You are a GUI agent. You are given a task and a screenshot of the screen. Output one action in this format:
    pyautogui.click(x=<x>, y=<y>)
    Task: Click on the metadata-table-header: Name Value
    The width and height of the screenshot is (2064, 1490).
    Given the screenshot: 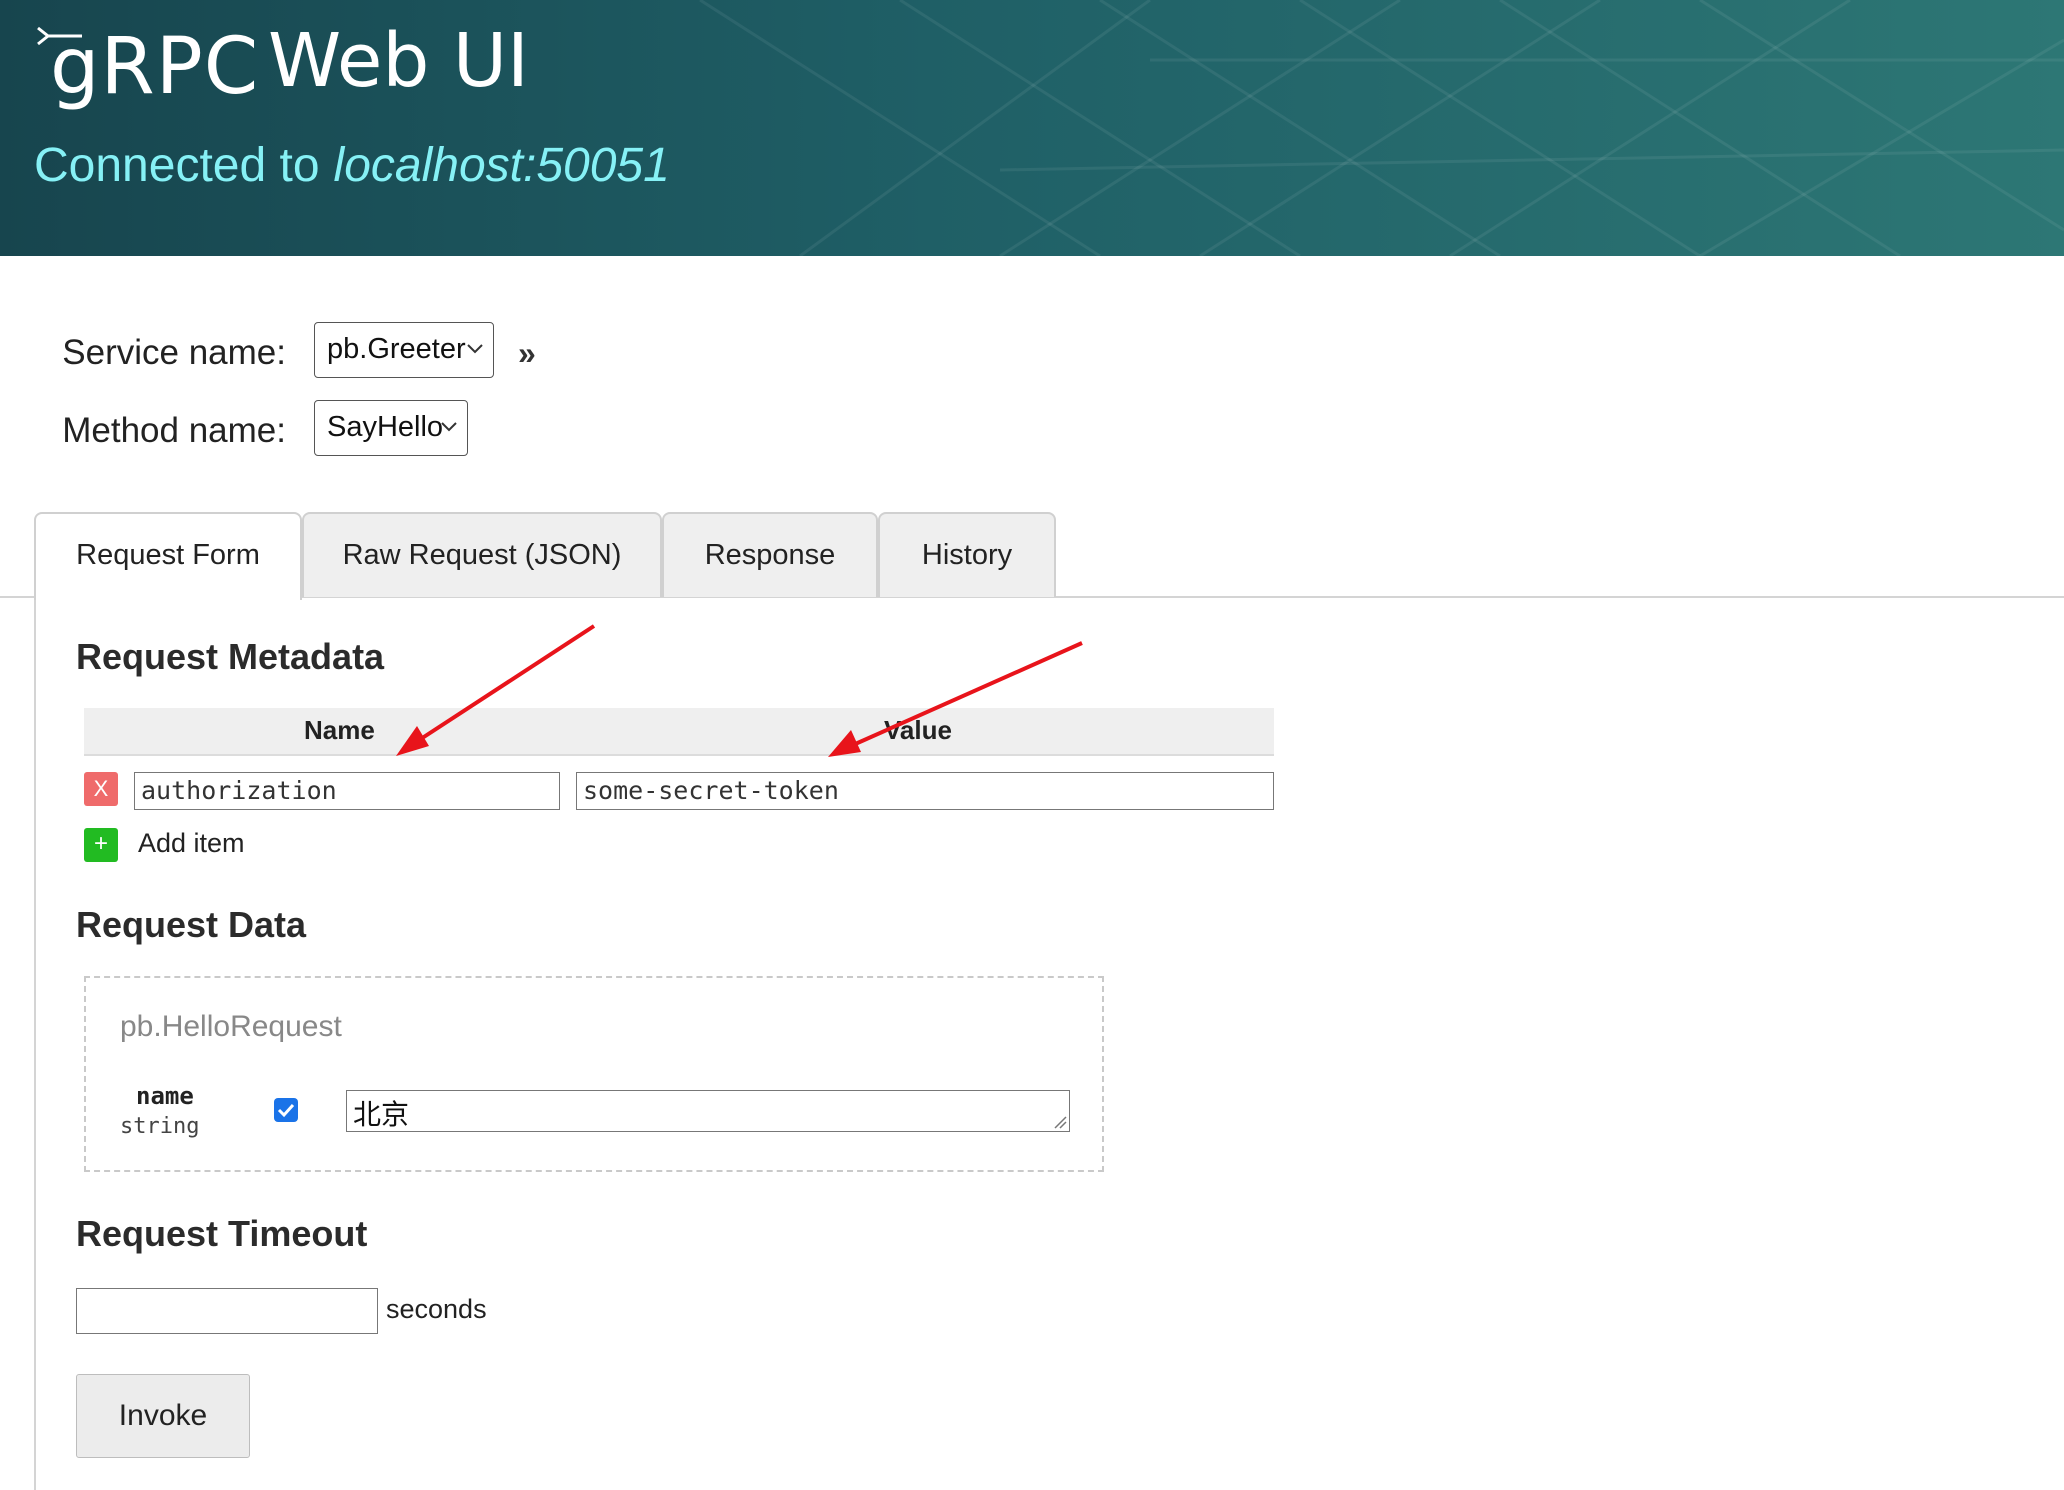 What is the action you would take?
    pyautogui.click(x=679, y=732)
    